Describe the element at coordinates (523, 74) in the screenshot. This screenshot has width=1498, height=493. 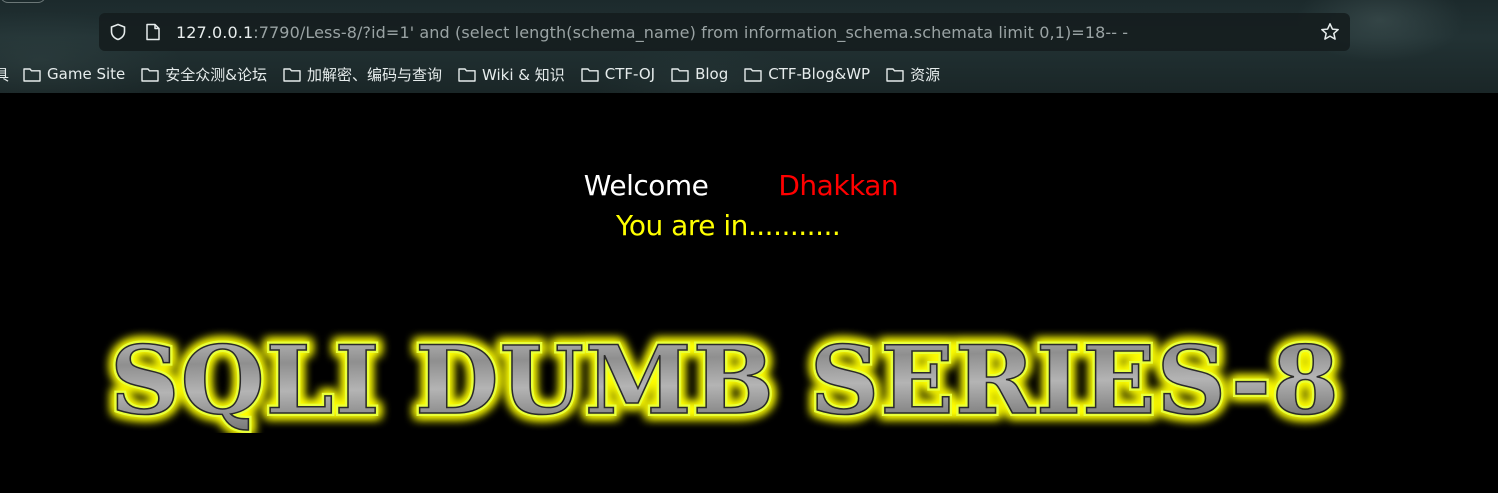
I see `bookmark-label: Wiki & 知识` at that location.